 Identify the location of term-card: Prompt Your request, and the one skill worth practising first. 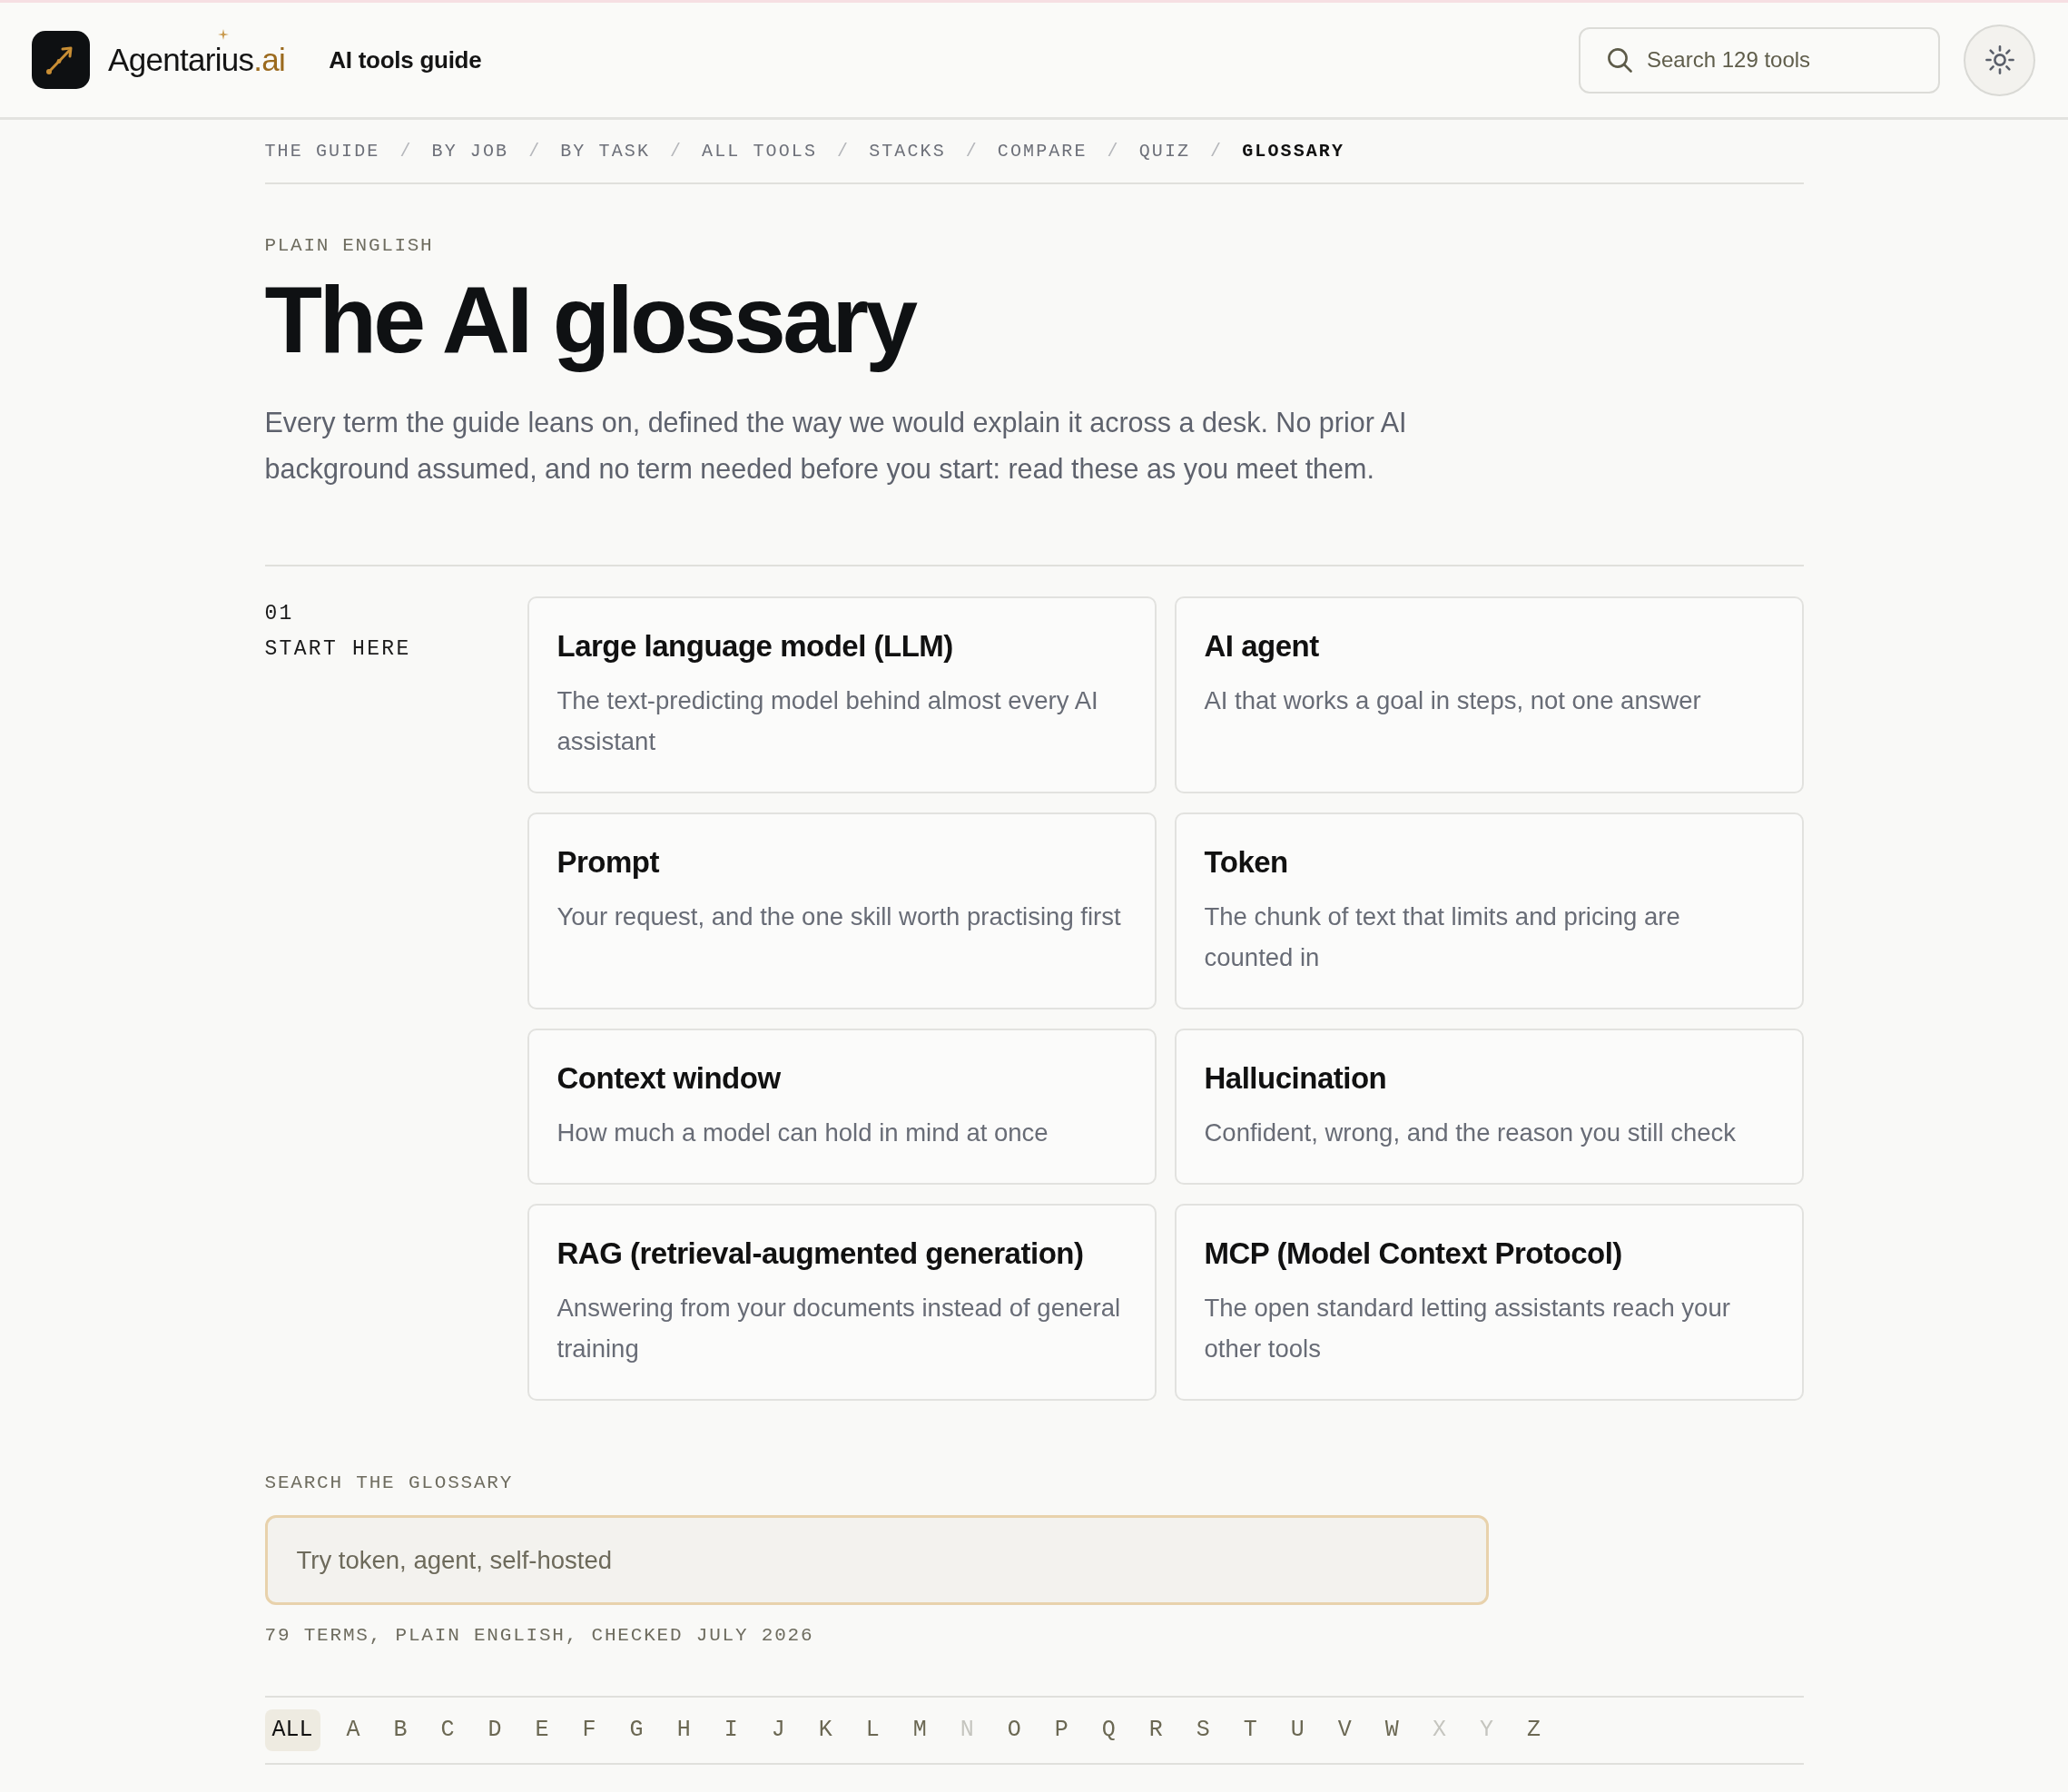
(842, 910).